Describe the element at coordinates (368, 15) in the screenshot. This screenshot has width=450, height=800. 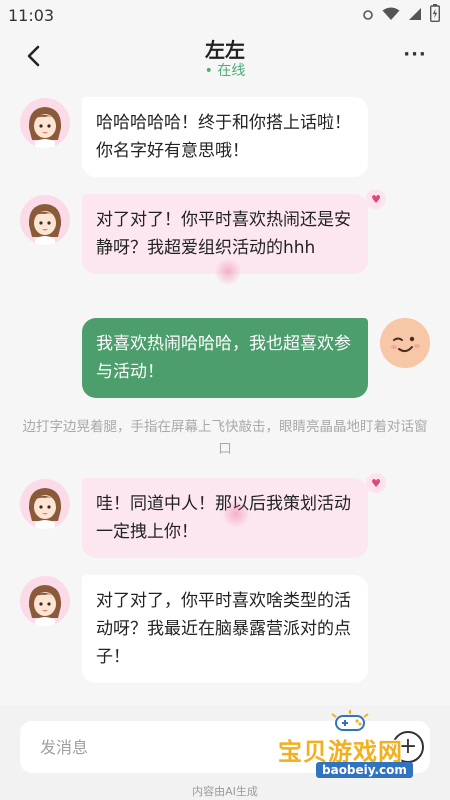
I see `settings-dot-icon` at that location.